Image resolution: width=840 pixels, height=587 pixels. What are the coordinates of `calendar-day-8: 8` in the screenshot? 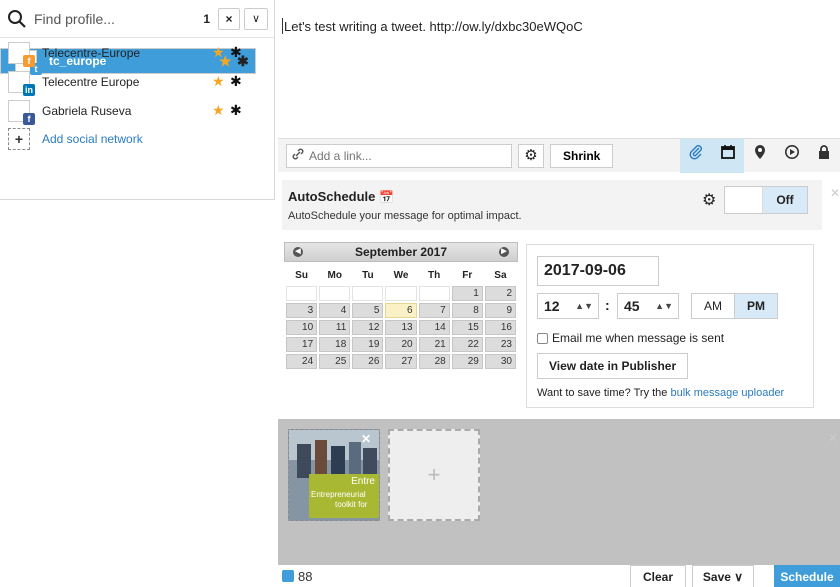 It's located at (467, 310).